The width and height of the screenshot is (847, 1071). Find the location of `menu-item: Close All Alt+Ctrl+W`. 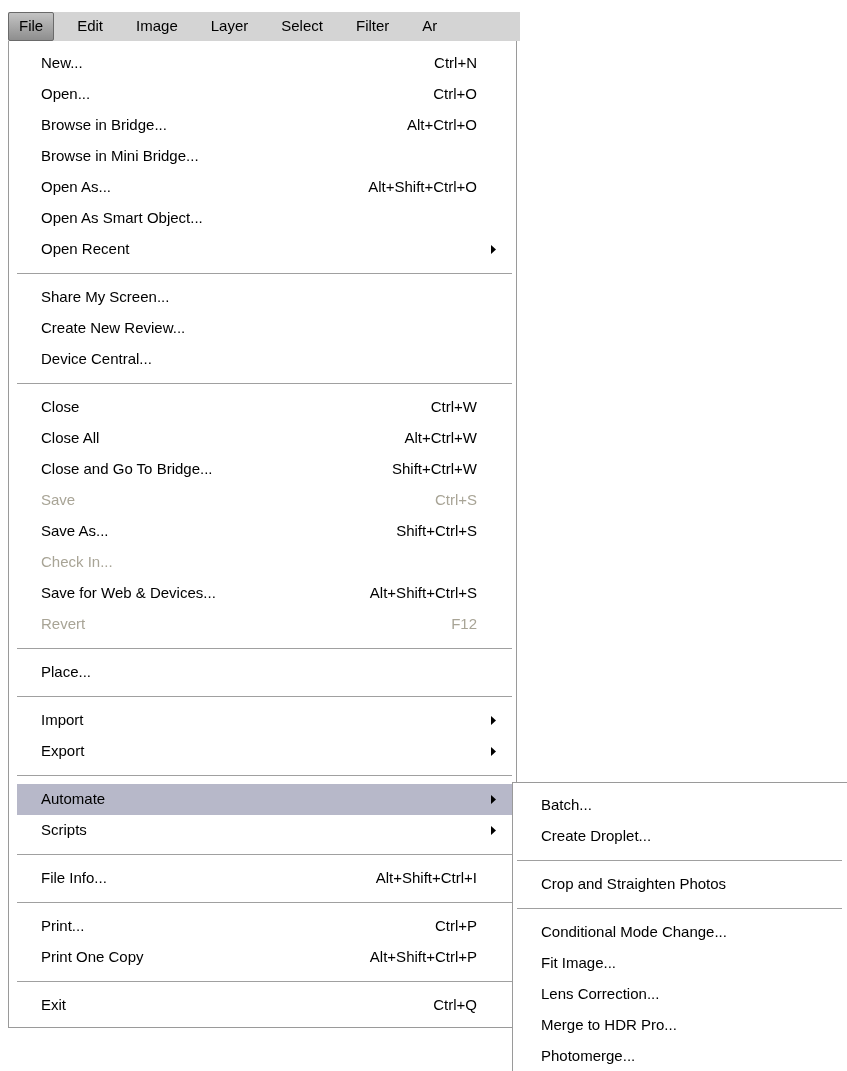

menu-item: Close All Alt+Ctrl+W is located at coordinates (264, 438).